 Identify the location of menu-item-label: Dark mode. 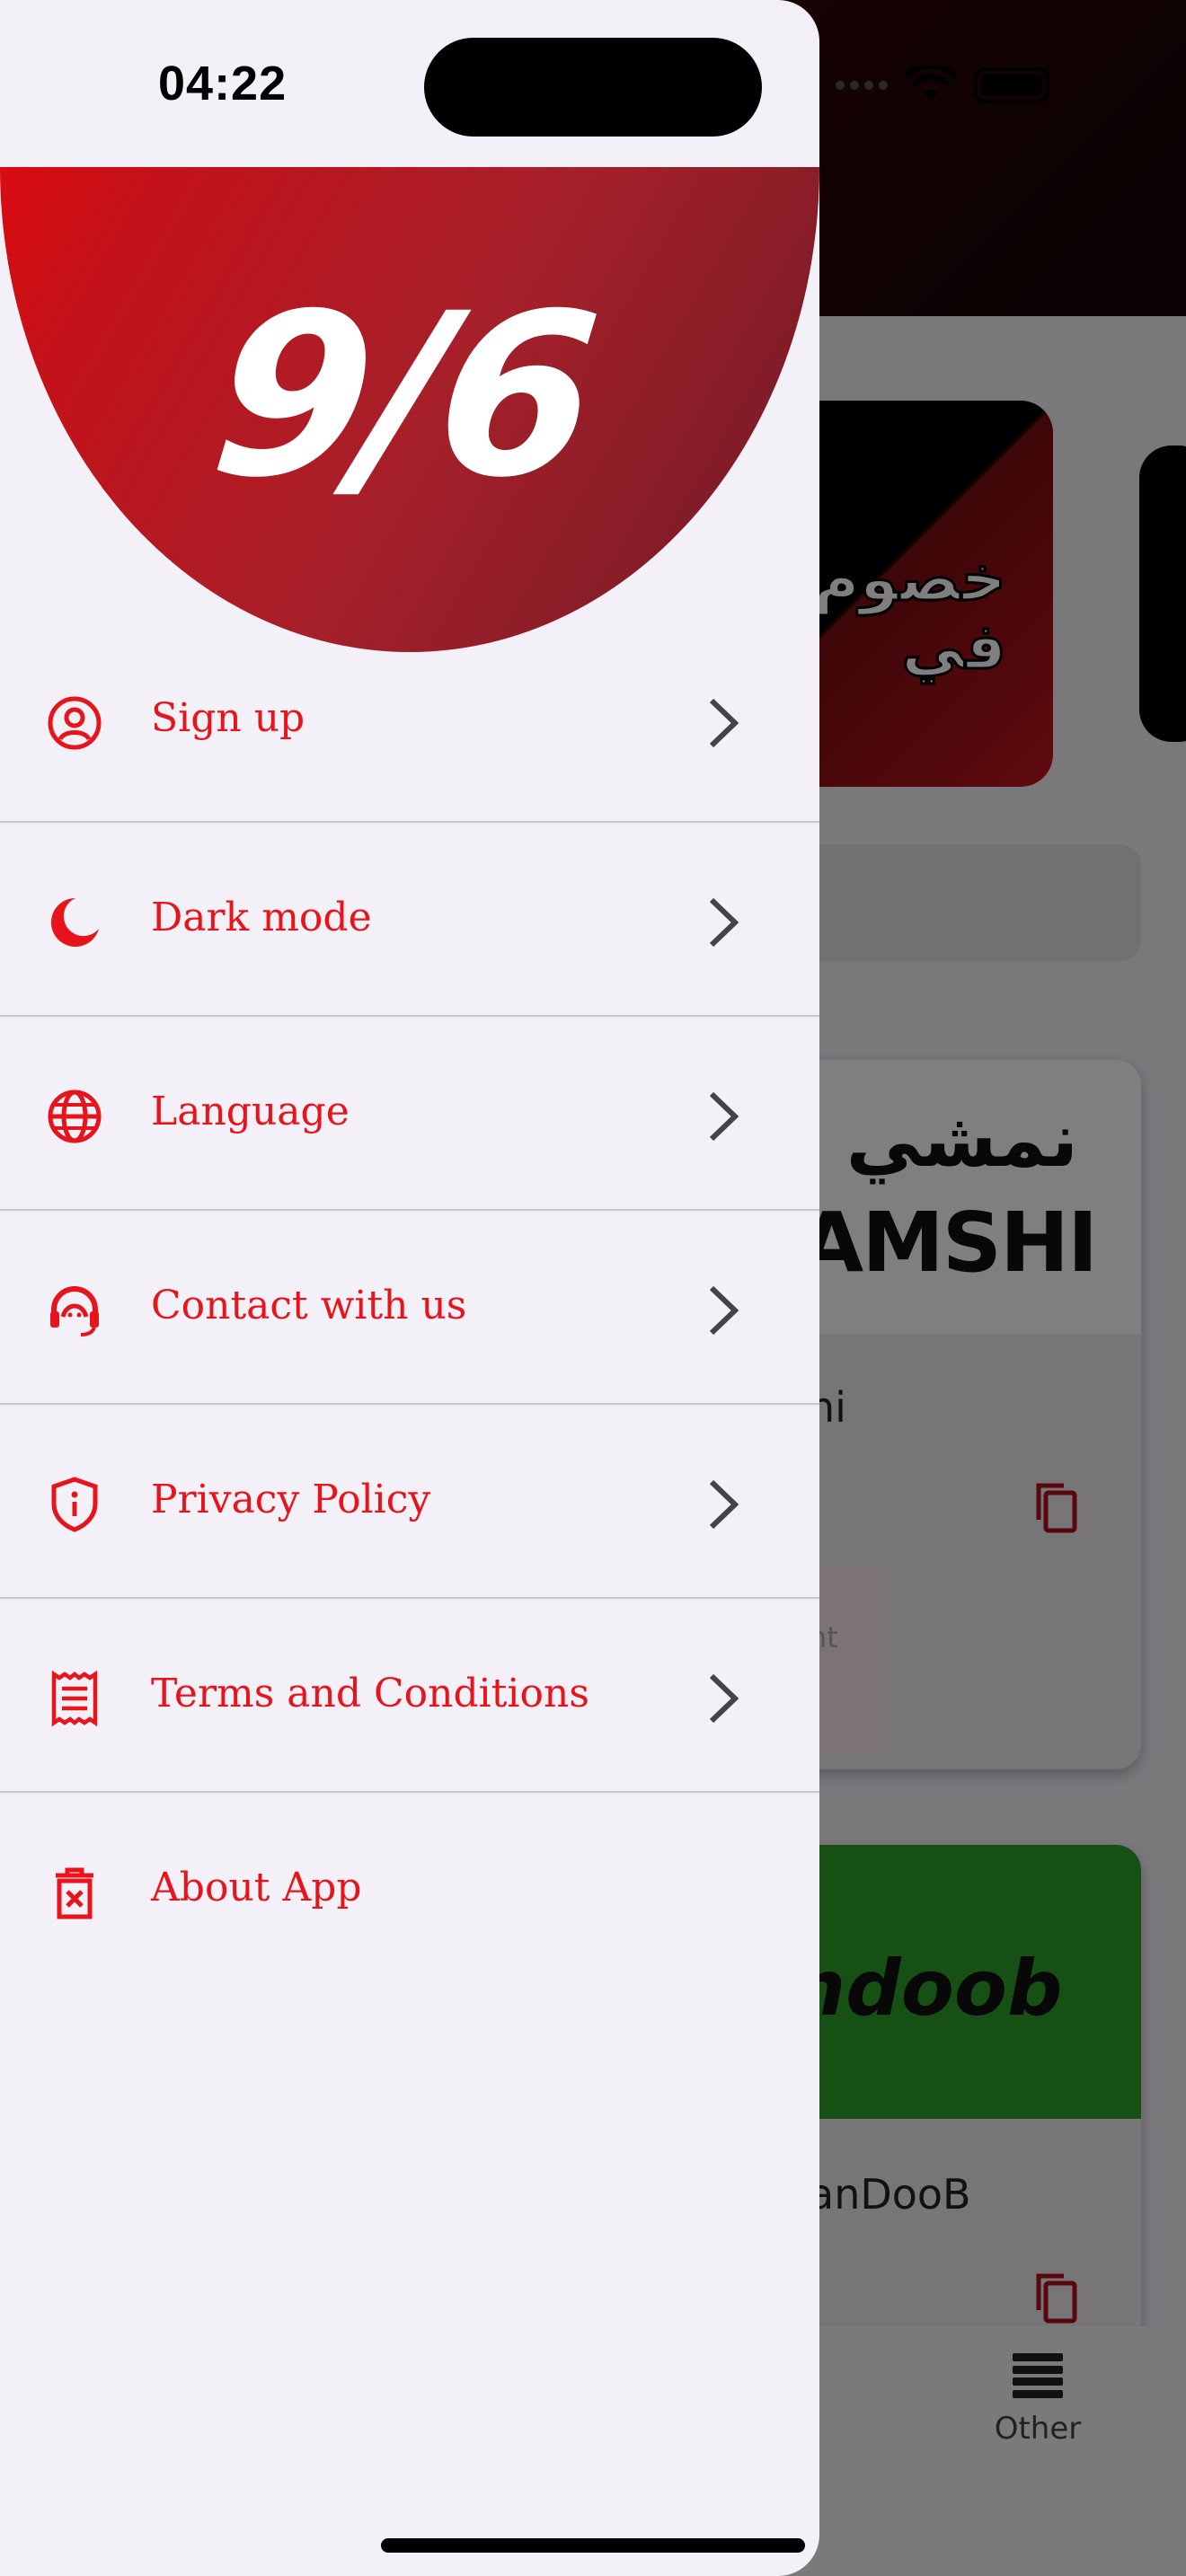
(261, 917).